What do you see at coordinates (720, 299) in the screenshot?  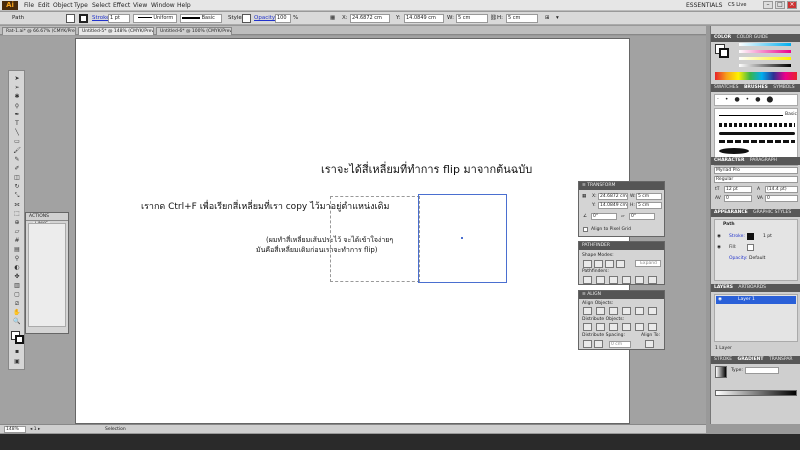 I see `layer-visibility-icon: ◉` at bounding box center [720, 299].